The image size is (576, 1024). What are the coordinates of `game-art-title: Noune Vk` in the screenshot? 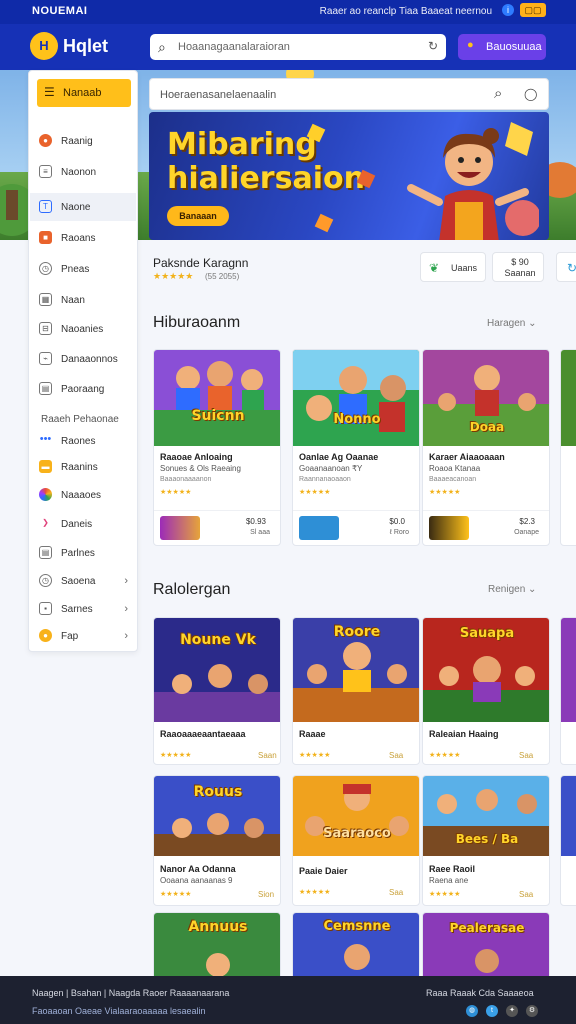 It's located at (218, 640).